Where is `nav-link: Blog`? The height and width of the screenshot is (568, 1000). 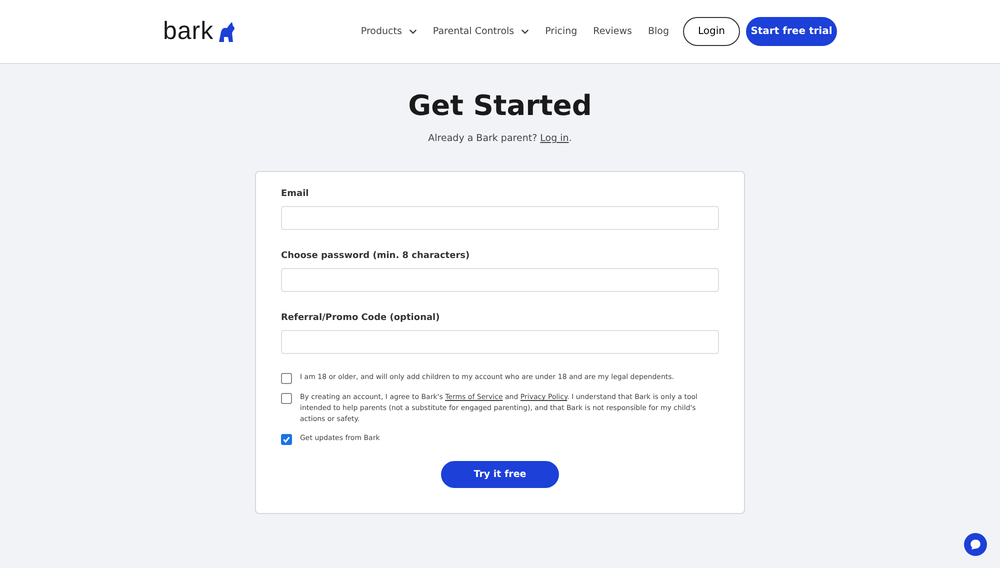 nav-link: Blog is located at coordinates (658, 31).